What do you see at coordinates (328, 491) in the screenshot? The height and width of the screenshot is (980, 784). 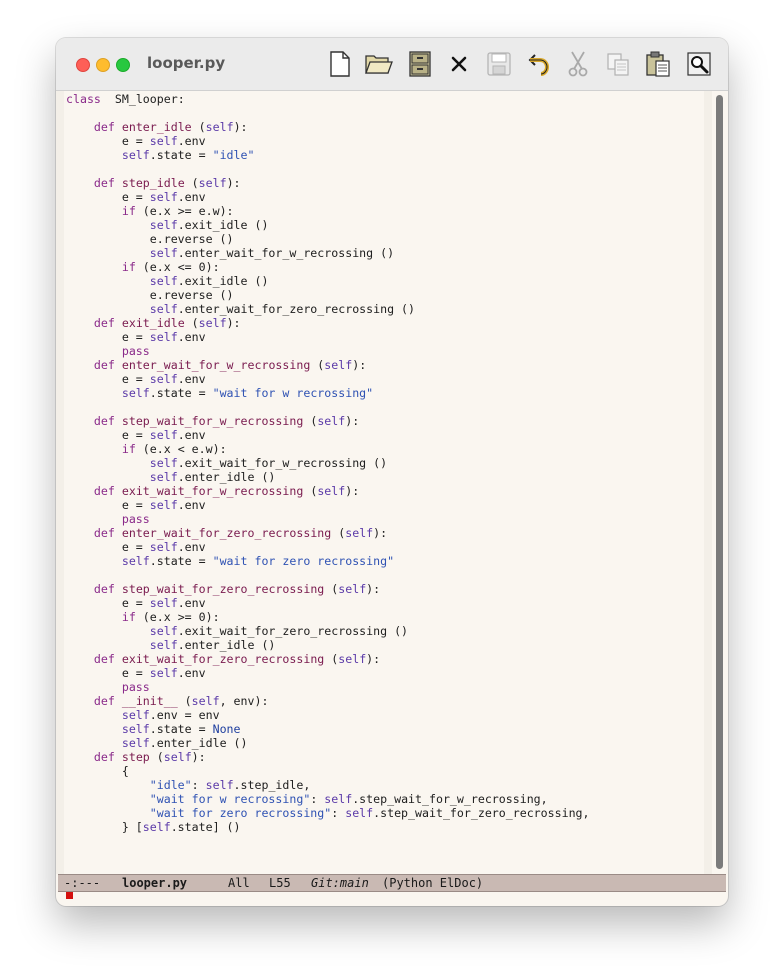 I see `code-line: def exit_wait_for_w_recrossing (self):` at bounding box center [328, 491].